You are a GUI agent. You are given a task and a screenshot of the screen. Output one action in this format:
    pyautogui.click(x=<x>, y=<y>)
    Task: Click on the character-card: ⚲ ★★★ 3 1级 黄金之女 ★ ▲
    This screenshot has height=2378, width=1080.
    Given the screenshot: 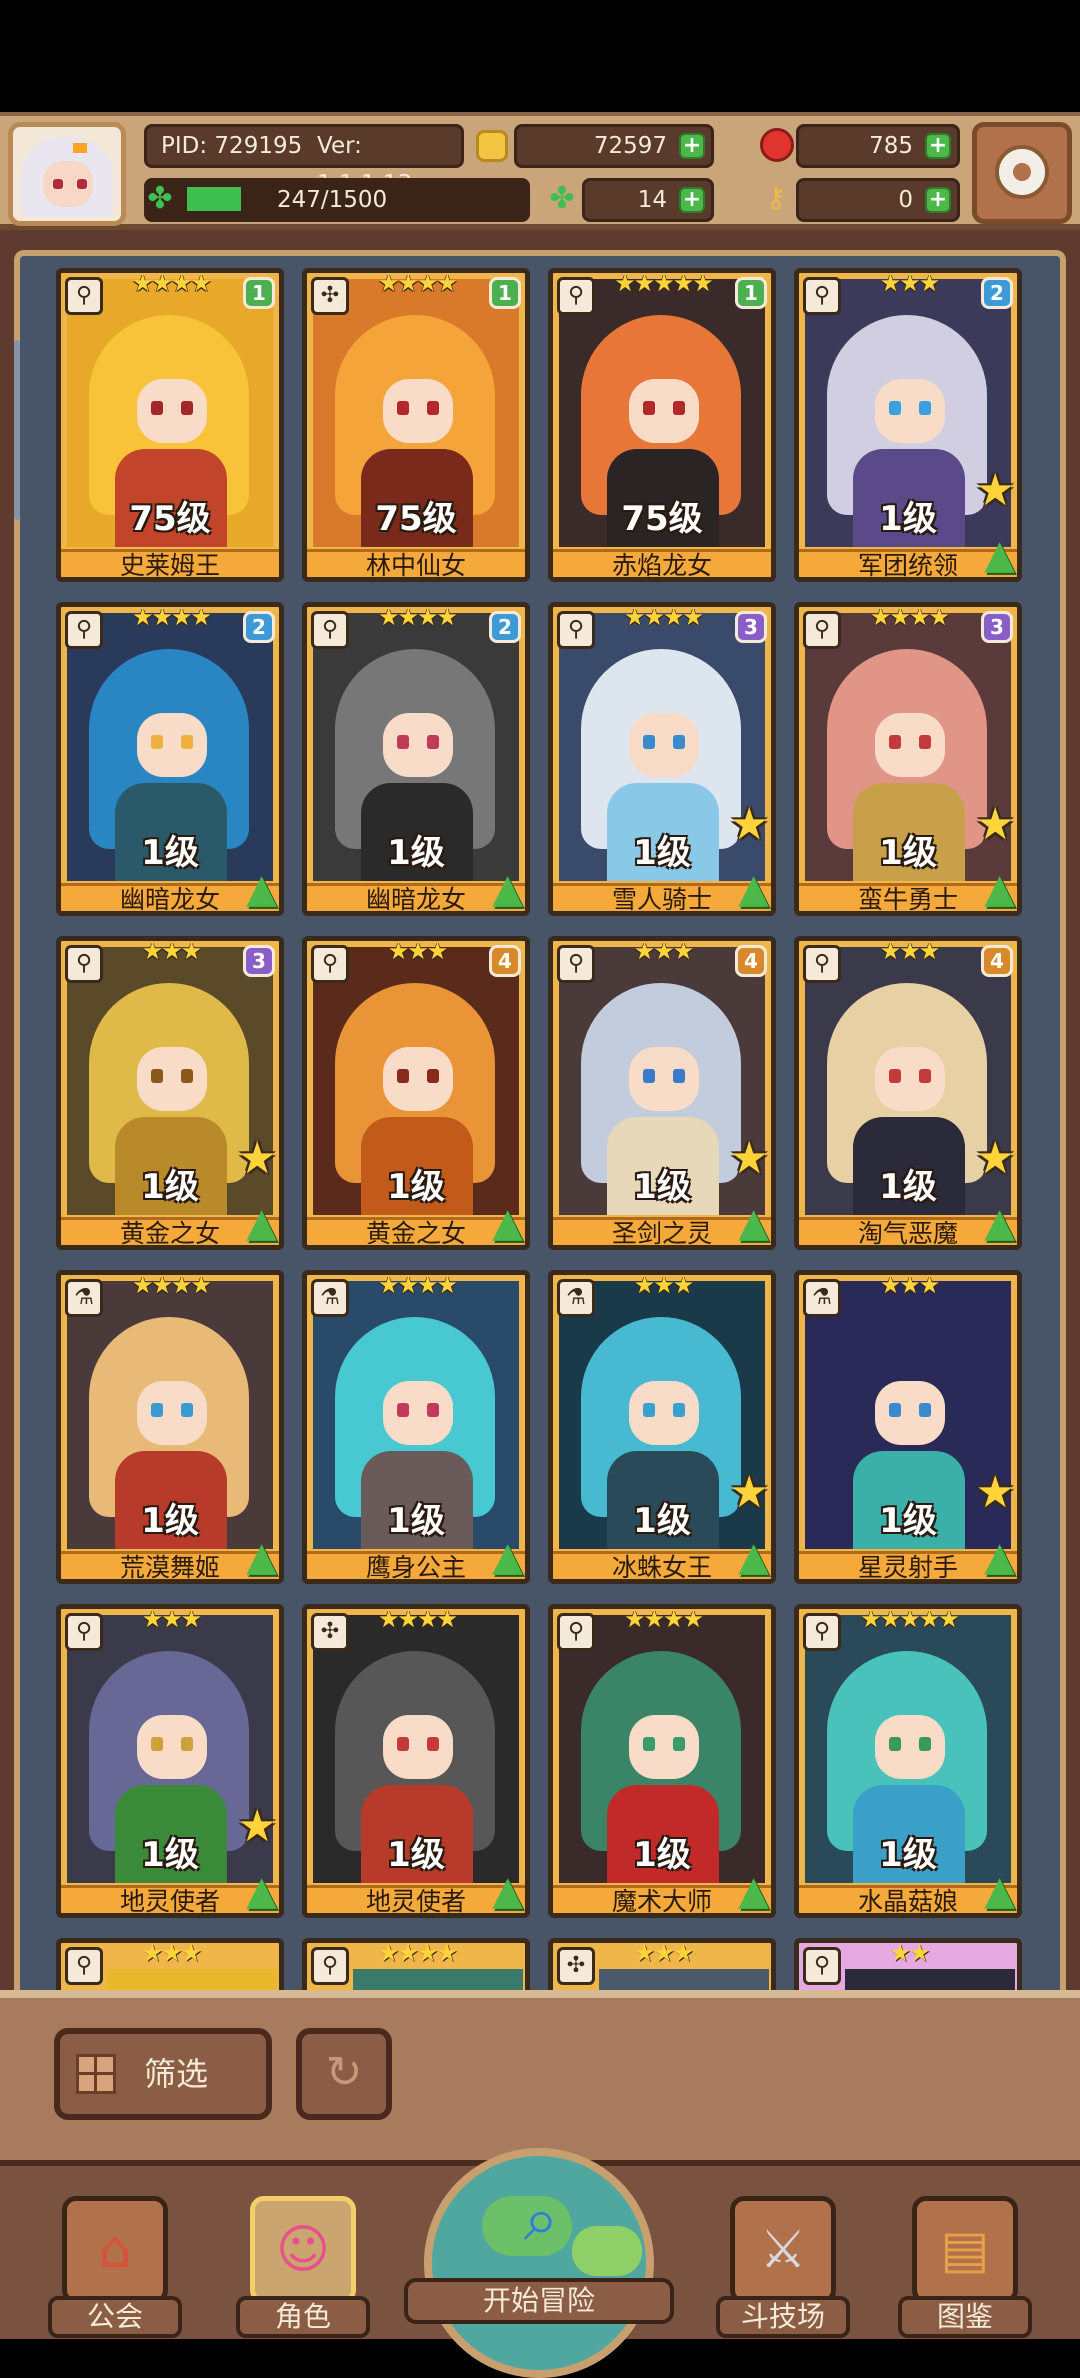 What is the action you would take?
    pyautogui.click(x=170, y=1093)
    